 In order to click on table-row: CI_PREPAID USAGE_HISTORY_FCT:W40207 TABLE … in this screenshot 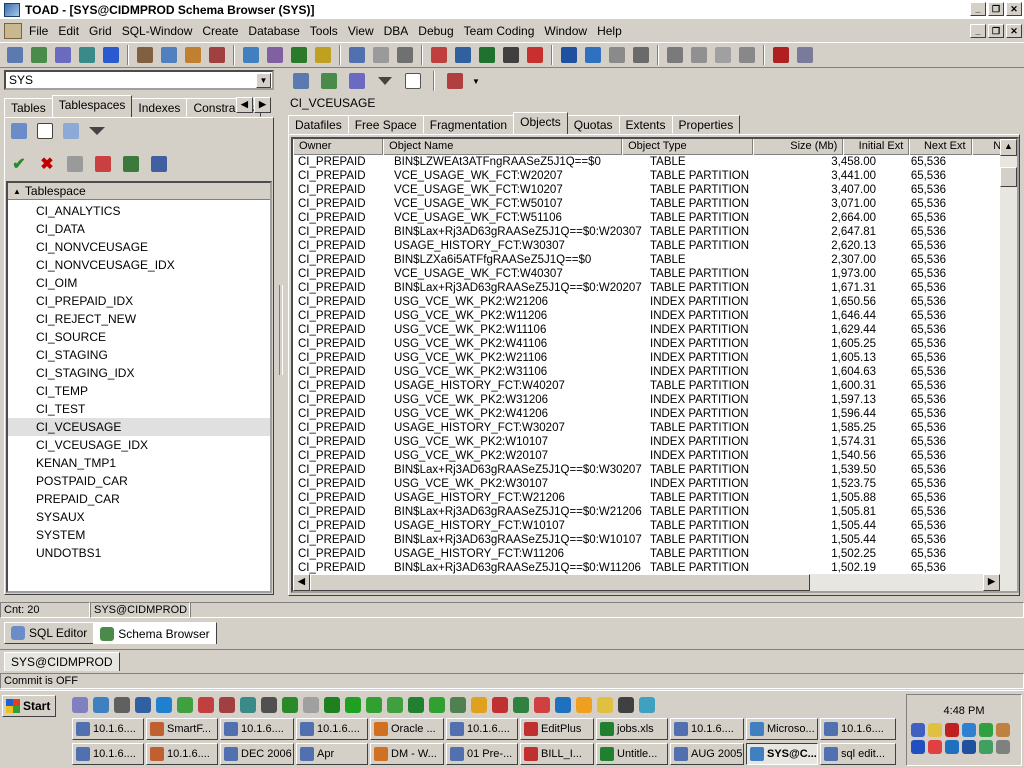, I will do `click(655, 386)`.